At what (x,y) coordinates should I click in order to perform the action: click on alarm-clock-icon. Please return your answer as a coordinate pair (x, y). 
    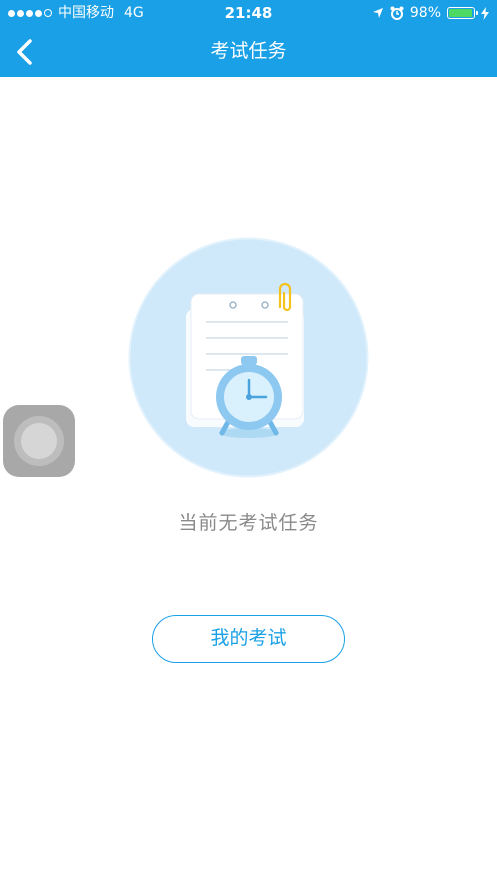
    Looking at the image, I should click on (397, 13).